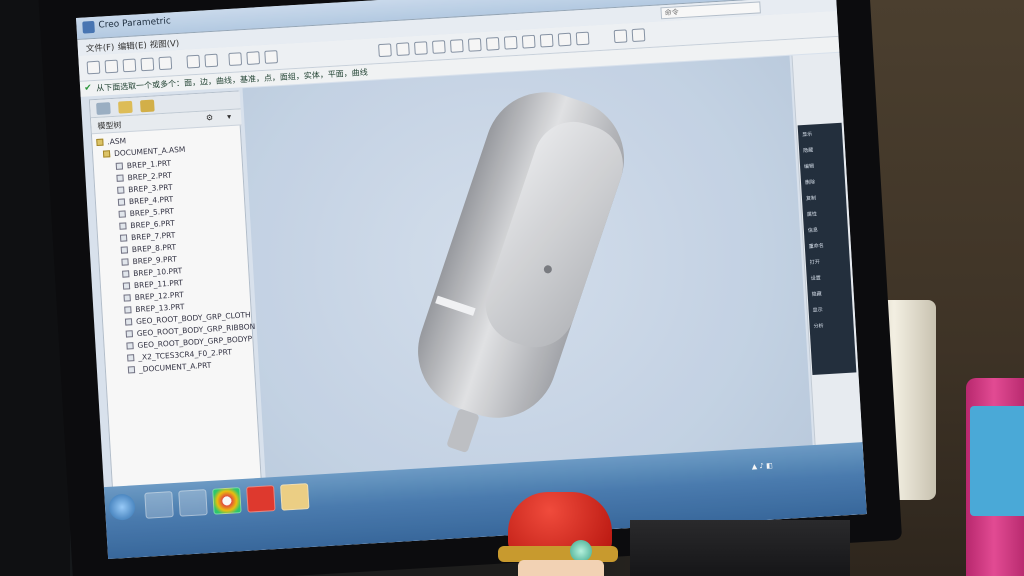 This screenshot has height=576, width=1024. I want to click on app-icon, so click(88, 27).